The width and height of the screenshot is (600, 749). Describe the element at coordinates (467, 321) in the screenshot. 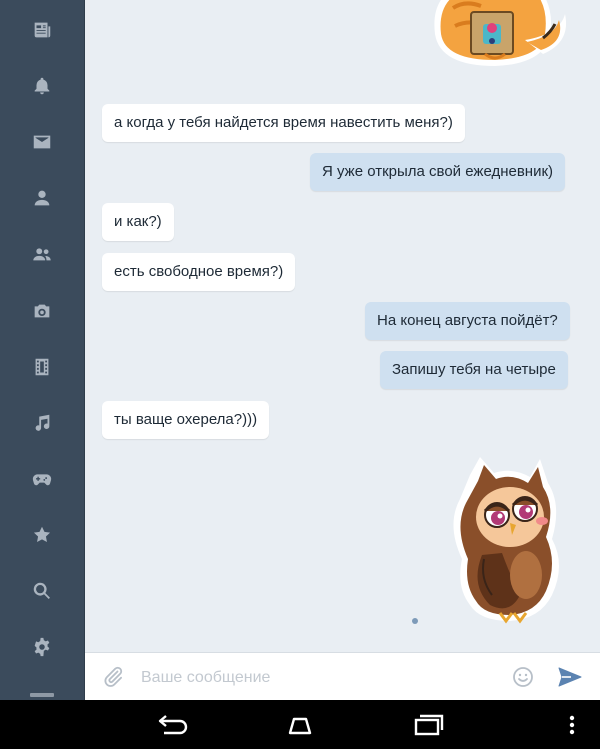

I see `message-outgoing: На конец августа пойдёт?` at that location.